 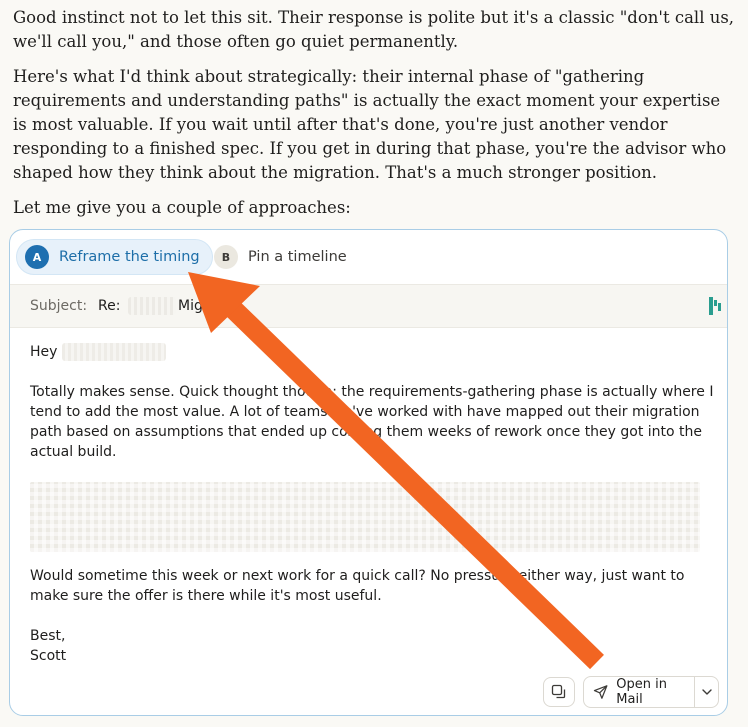 I want to click on chevron-down-icon, so click(x=707, y=692).